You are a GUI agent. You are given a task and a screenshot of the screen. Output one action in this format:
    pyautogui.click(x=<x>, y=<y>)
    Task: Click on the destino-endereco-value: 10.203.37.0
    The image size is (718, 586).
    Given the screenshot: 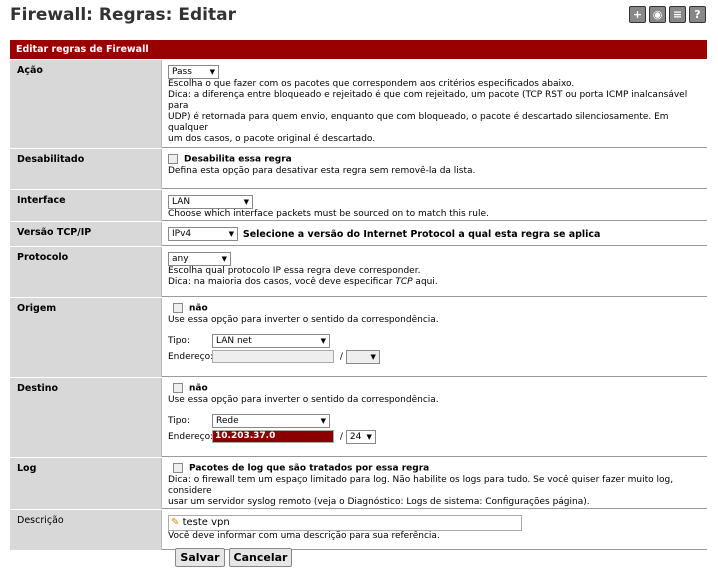 What is the action you would take?
    pyautogui.click(x=245, y=436)
    